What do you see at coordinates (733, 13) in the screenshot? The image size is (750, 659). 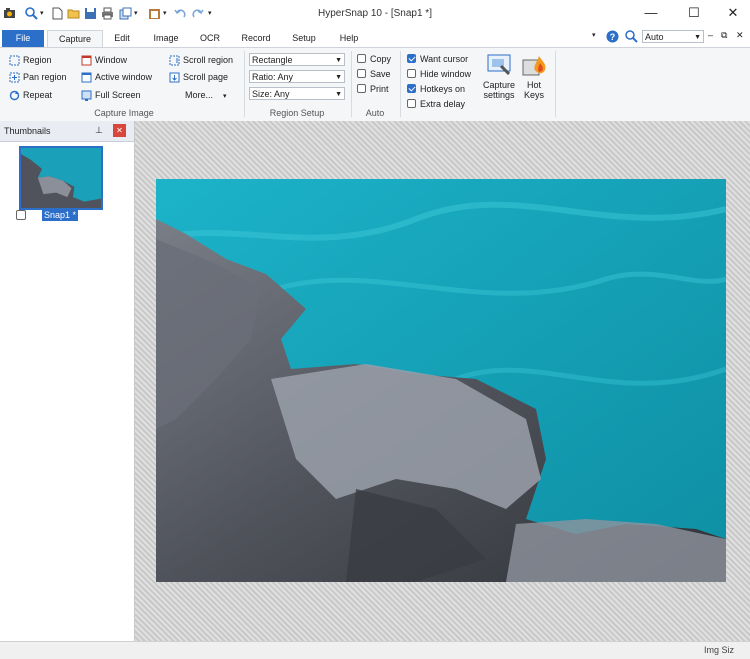 I see `close-button: ✕` at bounding box center [733, 13].